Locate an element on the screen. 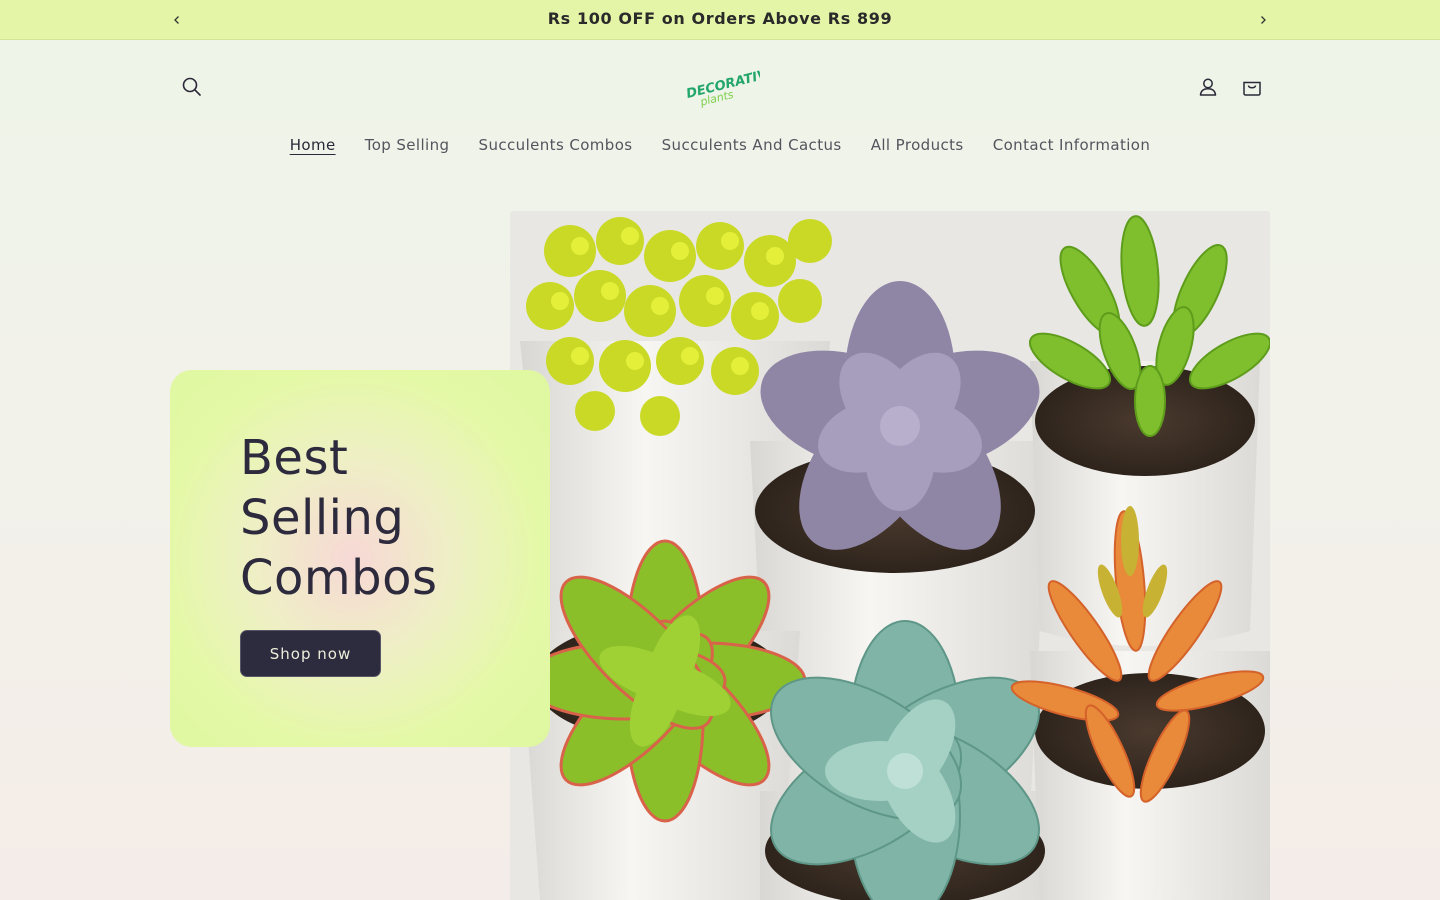 The height and width of the screenshot is (900, 1440). bag-icon is located at coordinates (1252, 88).